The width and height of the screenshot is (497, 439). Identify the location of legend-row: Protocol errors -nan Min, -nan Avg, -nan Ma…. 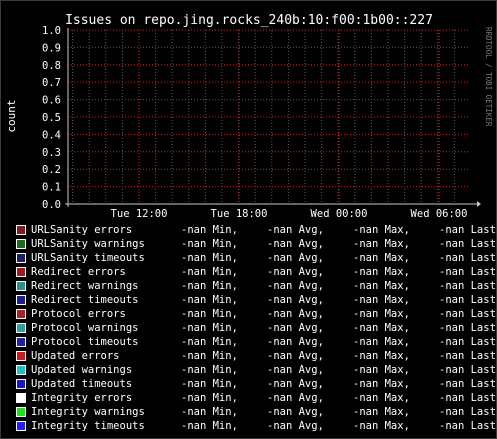
(256, 314).